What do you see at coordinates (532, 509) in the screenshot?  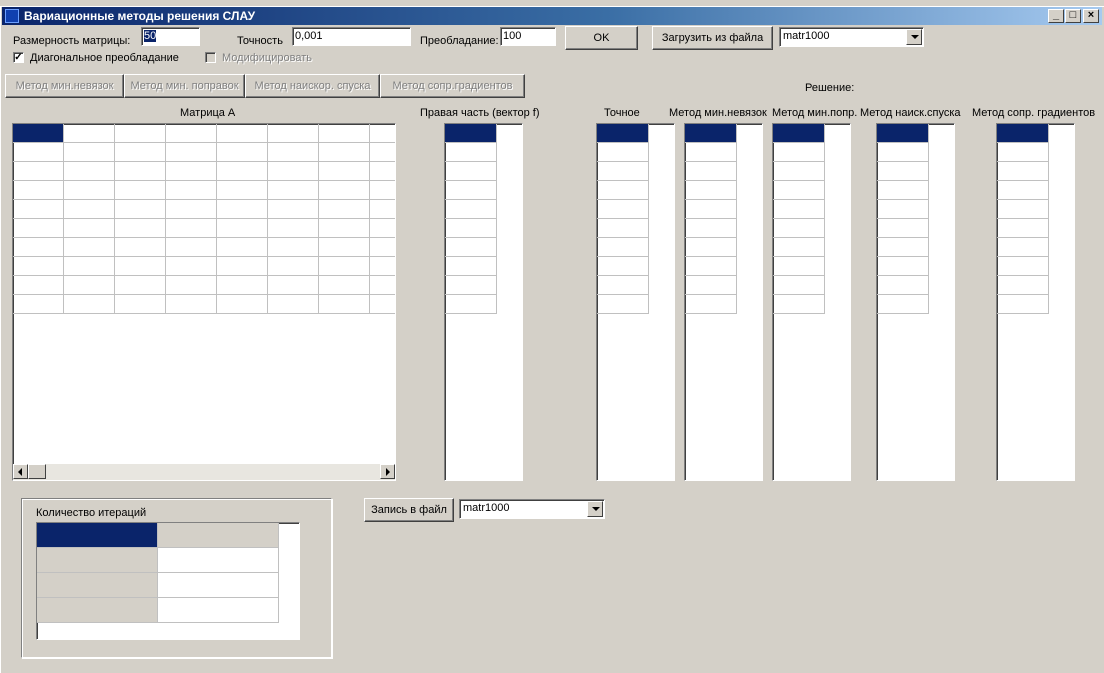 I see `save-file-select: matr1000` at bounding box center [532, 509].